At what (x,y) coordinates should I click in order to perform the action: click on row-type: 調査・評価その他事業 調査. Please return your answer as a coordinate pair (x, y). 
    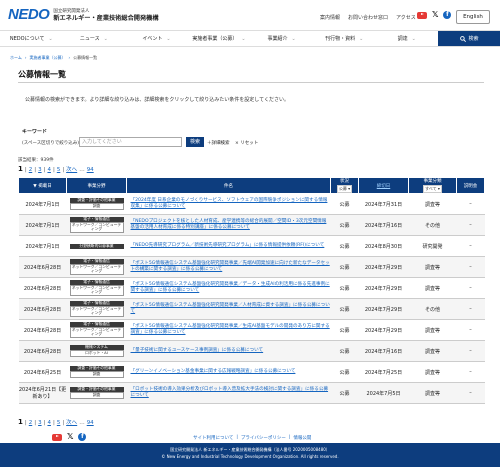
    Looking at the image, I should click on (96, 372).